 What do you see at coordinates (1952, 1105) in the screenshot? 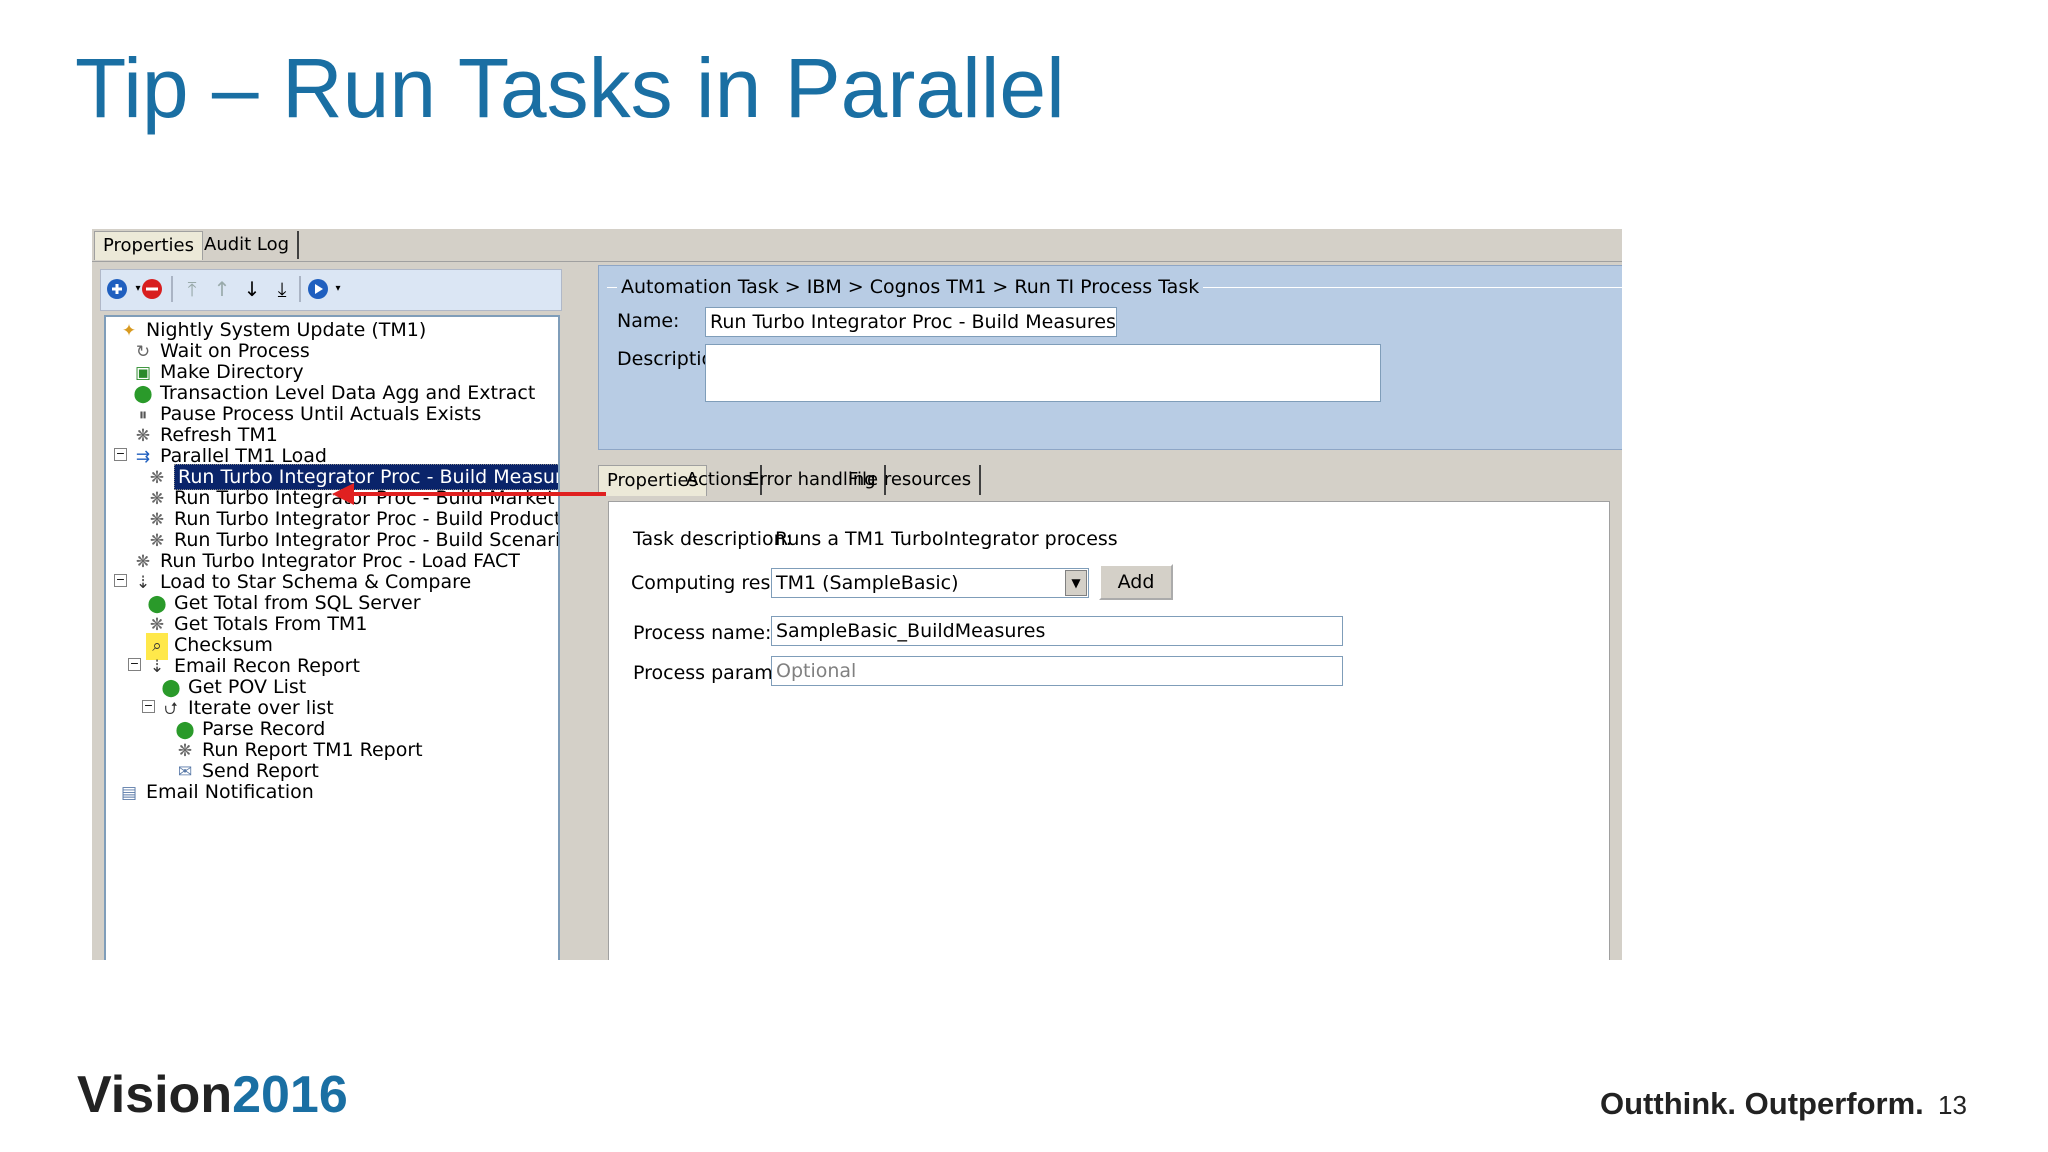
I see `page-number: 13` at bounding box center [1952, 1105].